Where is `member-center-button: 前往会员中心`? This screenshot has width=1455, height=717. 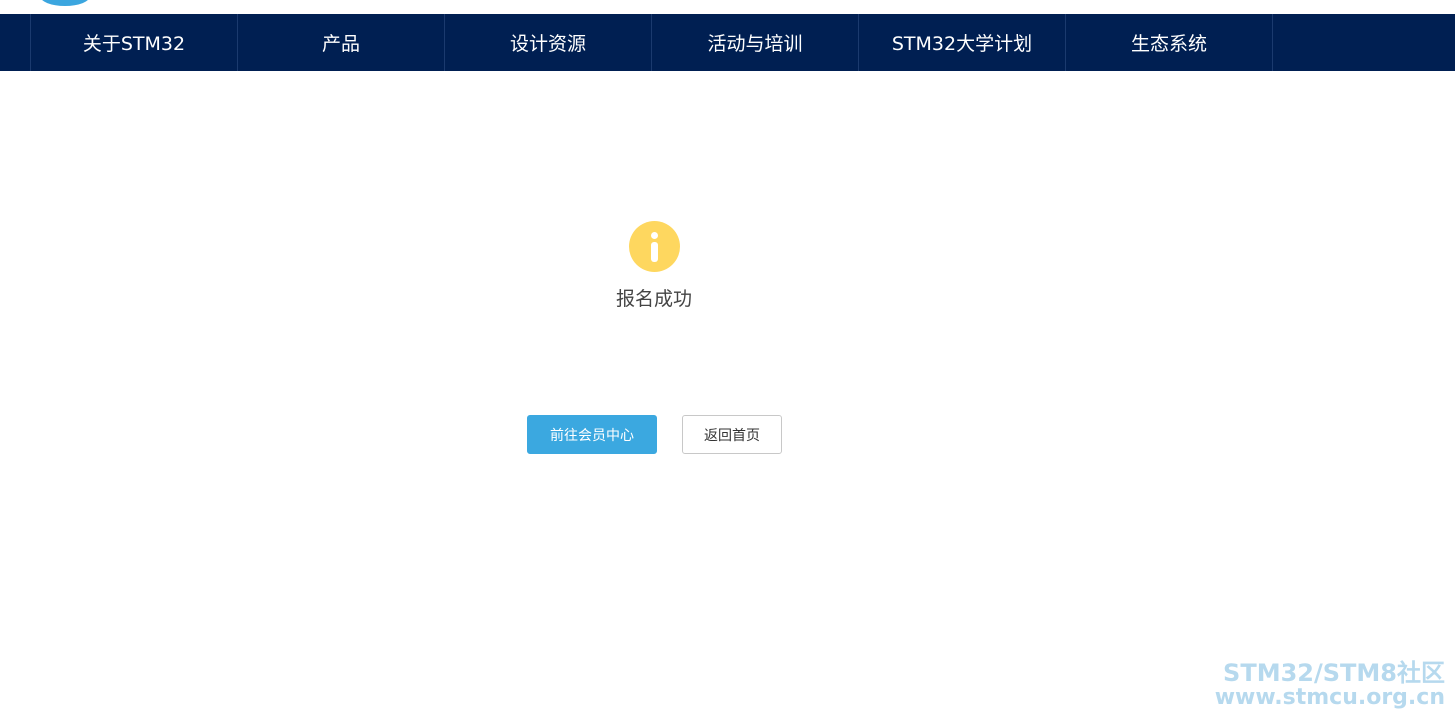 member-center-button: 前往会员中心 is located at coordinates (592, 434).